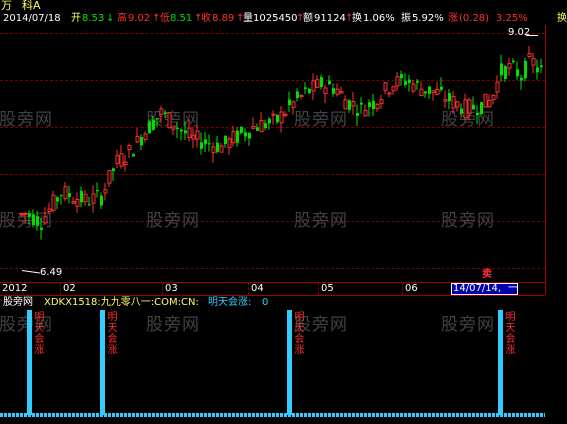  I want to click on time-label: 06, so click(411, 288).